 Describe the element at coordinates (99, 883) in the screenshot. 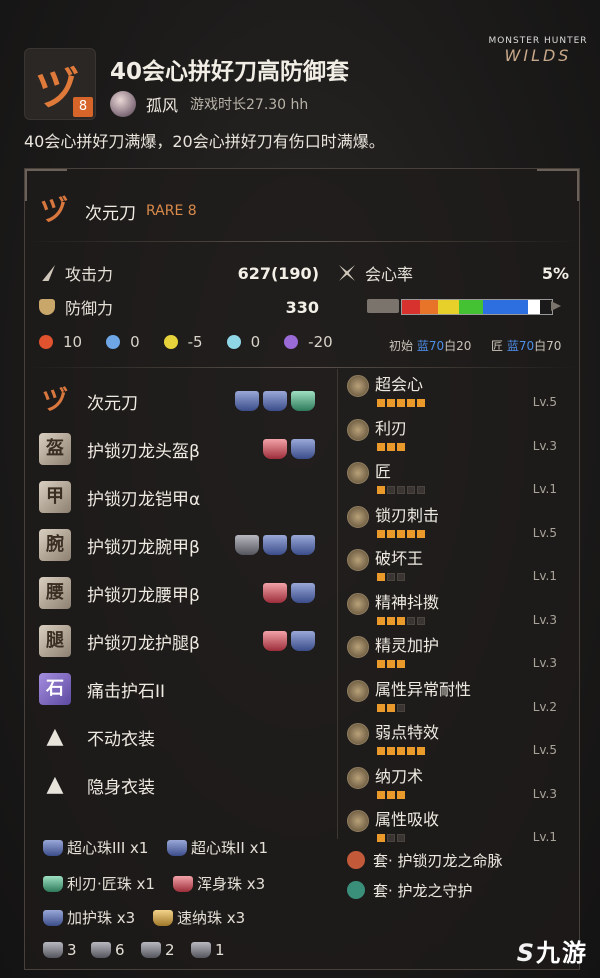

I see `decoration-item: 利刃·匠珠 x1` at that location.